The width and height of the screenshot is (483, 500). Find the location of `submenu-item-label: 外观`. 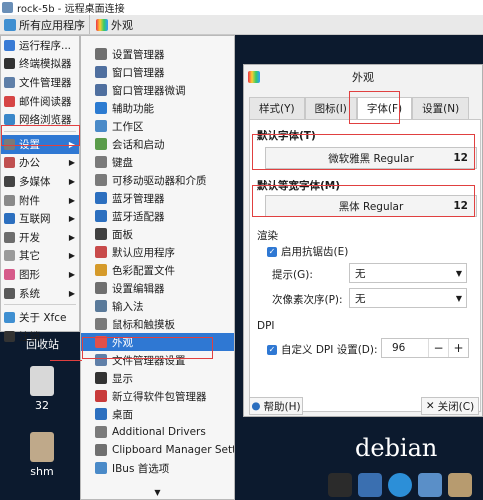

submenu-item-label: 外观 is located at coordinates (122, 342).